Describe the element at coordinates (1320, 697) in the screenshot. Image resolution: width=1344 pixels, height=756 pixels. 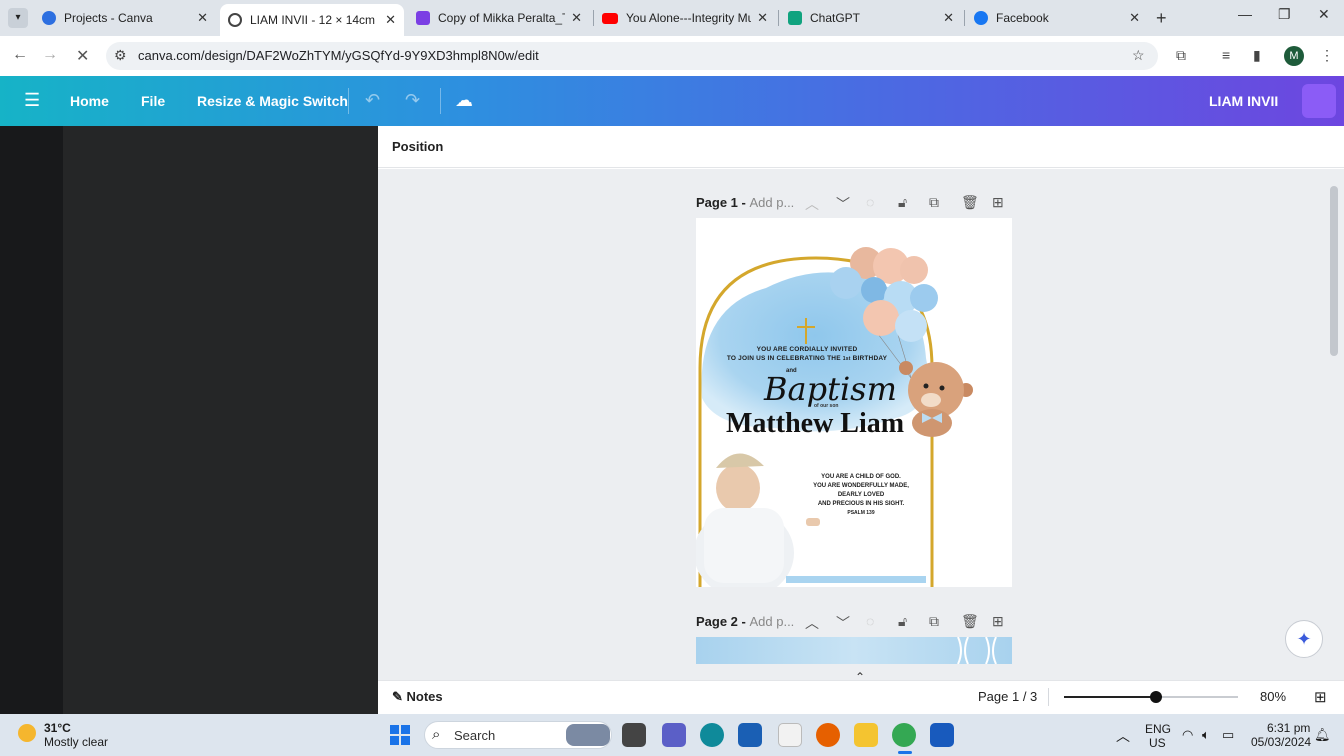
I see `grid-view-icon: ⊞` at that location.